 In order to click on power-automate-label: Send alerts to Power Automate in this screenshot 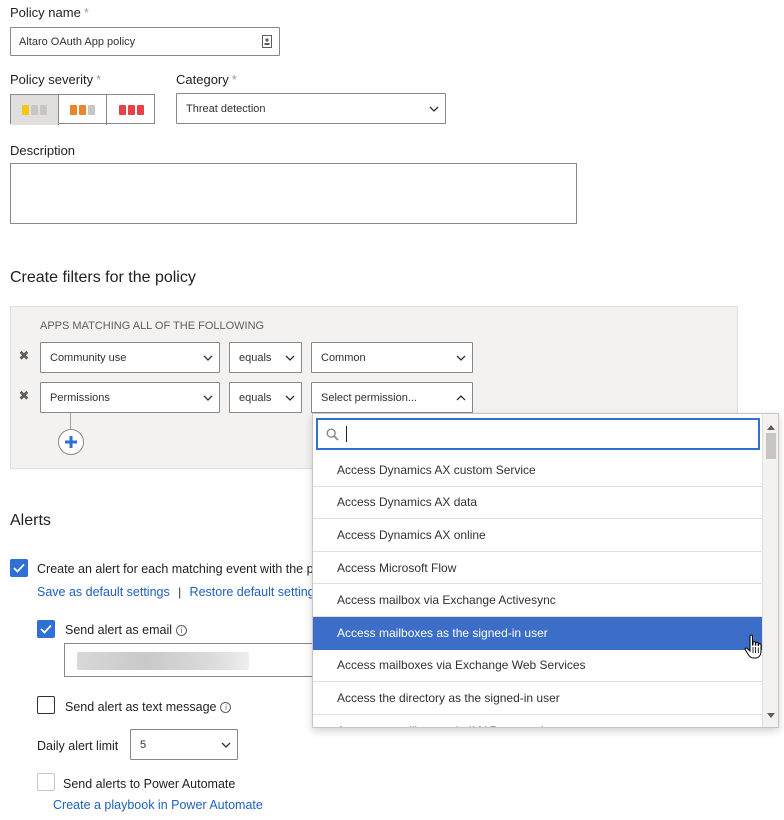, I will do `click(149, 784)`.